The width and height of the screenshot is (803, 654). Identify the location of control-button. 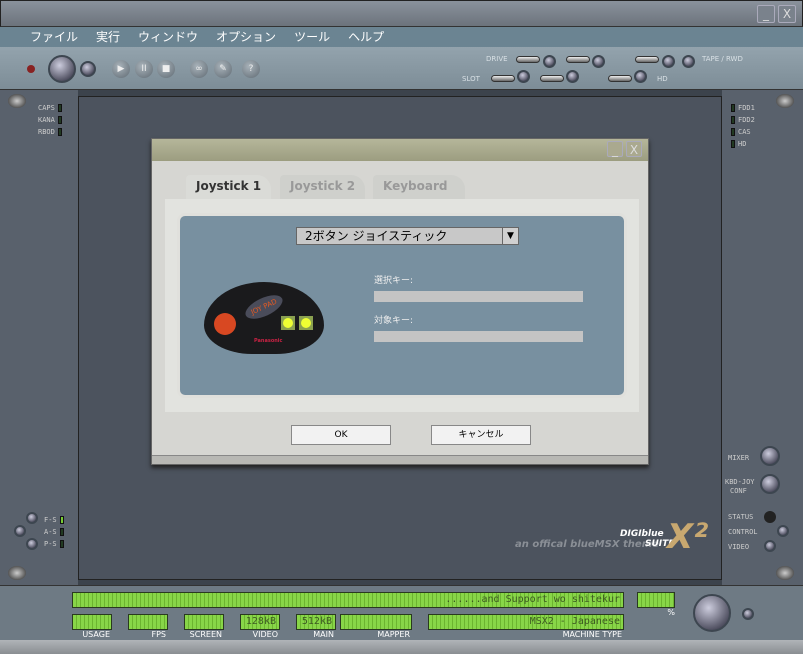
(783, 531).